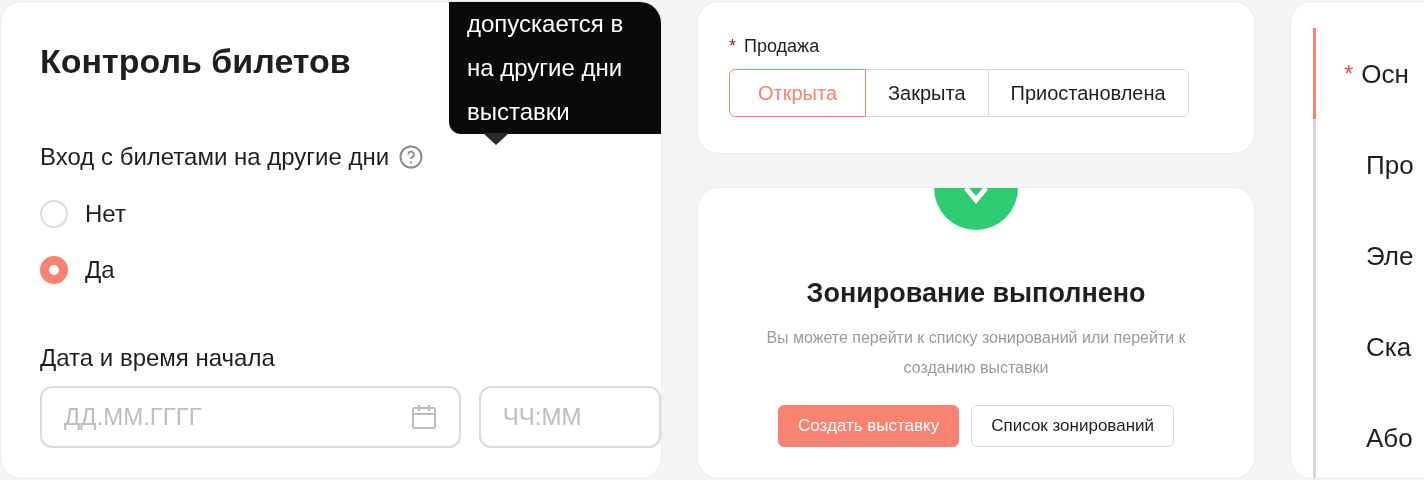 The width and height of the screenshot is (1424, 480). What do you see at coordinates (1376, 73) in the screenshot?
I see `step-item: * Осн` at bounding box center [1376, 73].